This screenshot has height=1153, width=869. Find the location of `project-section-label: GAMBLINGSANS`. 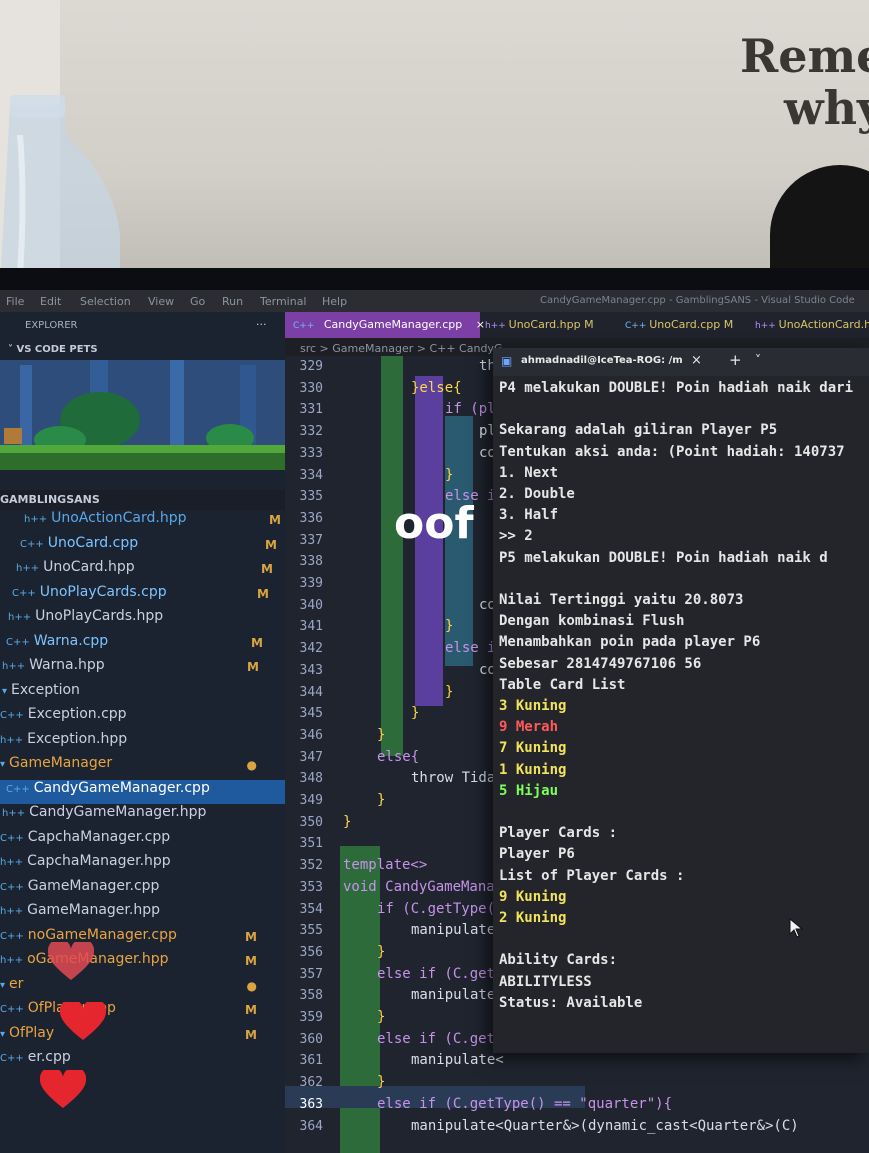

project-section-label: GAMBLINGSANS is located at coordinates (50, 499).